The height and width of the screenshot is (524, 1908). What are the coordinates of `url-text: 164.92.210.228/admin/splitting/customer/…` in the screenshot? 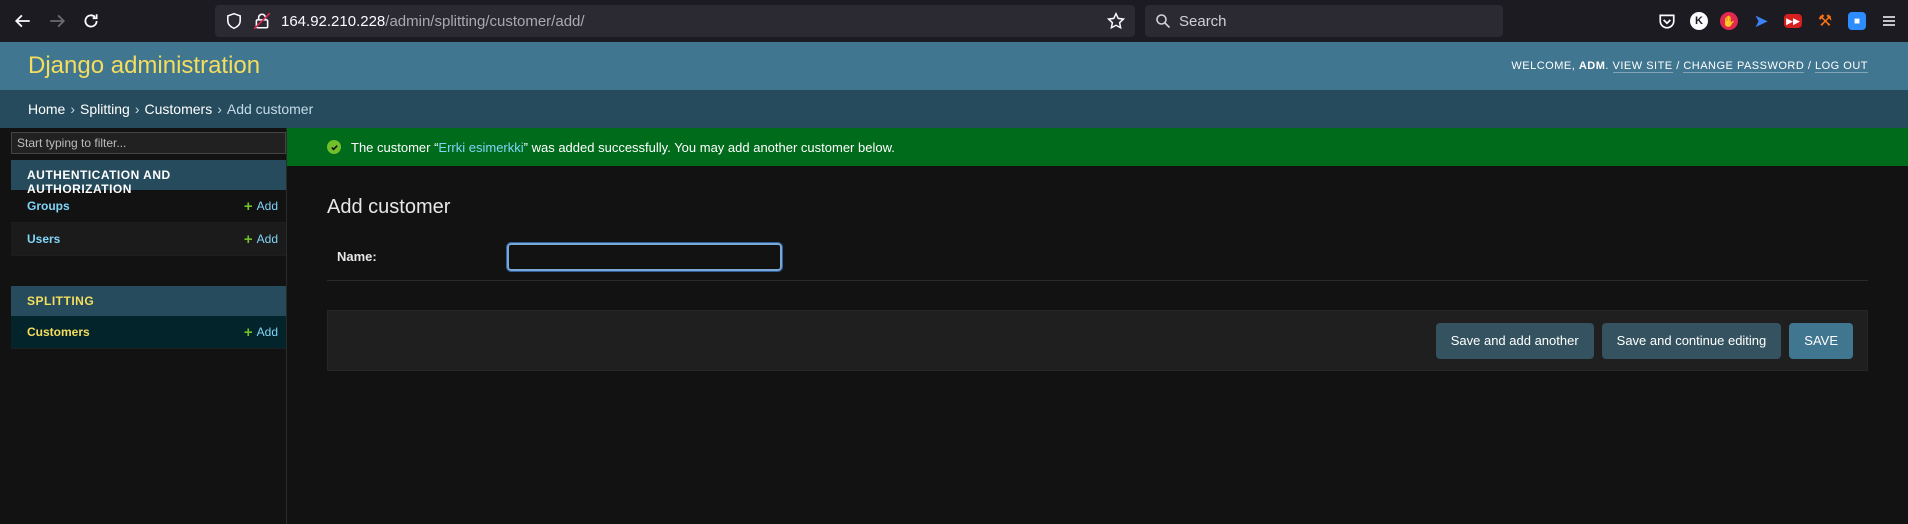 It's located at (433, 21).